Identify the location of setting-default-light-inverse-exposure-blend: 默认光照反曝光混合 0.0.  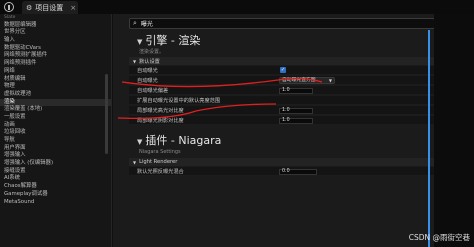
(282, 171).